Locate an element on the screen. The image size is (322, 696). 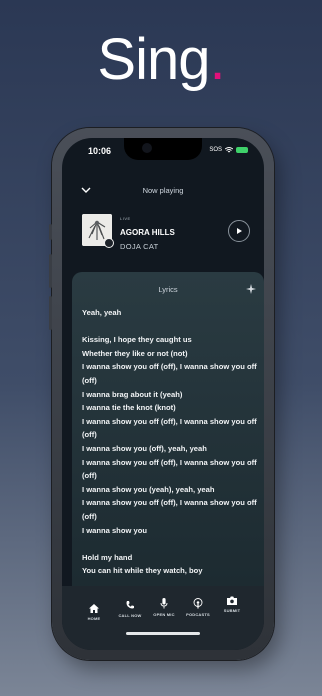
tab-submit: SUBMIT is located at coordinates (232, 604).